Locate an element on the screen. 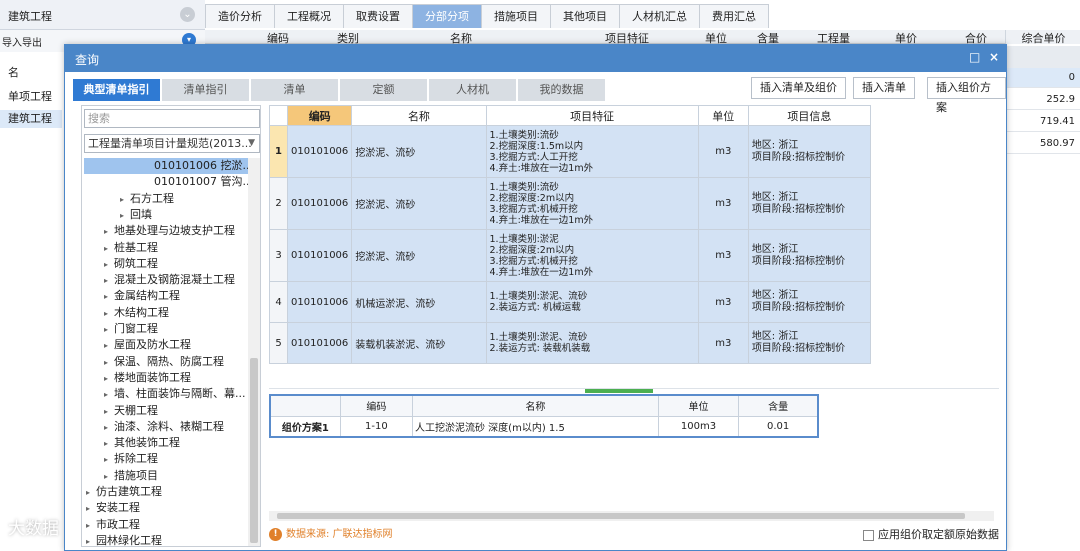 This screenshot has width=1080, height=551. tree-item: ▸ 仿古建筑工程 is located at coordinates (124, 492).